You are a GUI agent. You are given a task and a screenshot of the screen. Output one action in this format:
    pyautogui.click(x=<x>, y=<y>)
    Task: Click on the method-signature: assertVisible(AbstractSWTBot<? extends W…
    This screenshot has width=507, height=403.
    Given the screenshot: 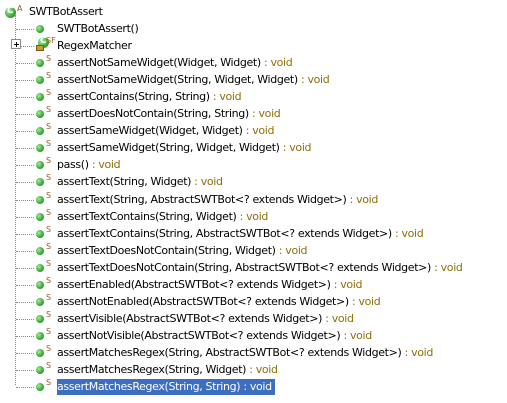 What is the action you would take?
    pyautogui.click(x=190, y=318)
    